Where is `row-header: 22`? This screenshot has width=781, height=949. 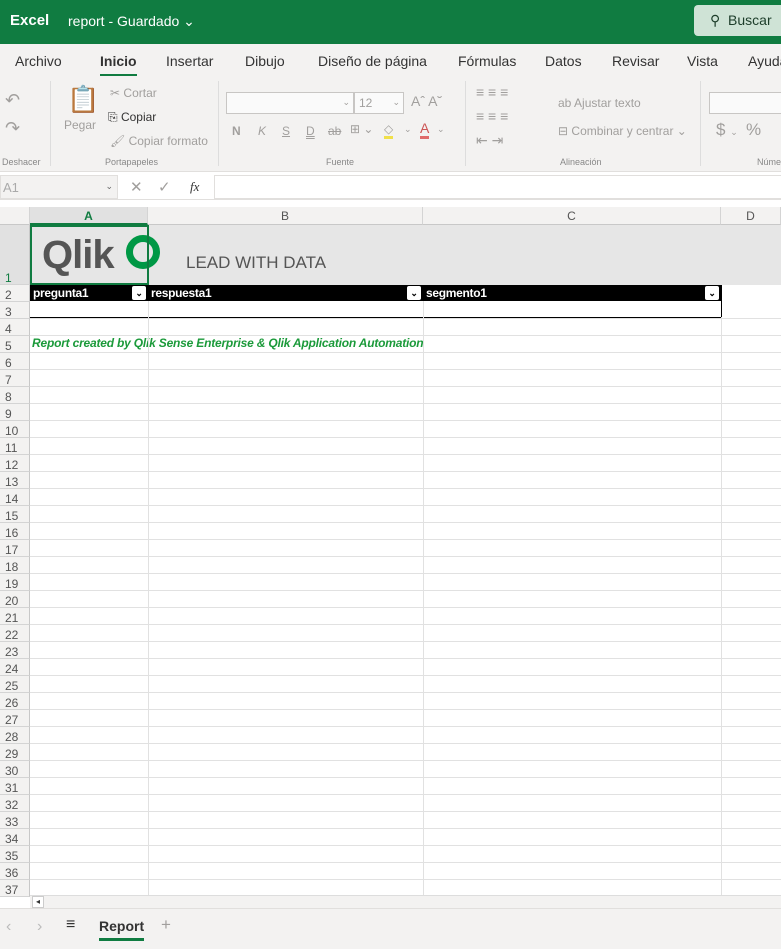 row-header: 22 is located at coordinates (15, 633).